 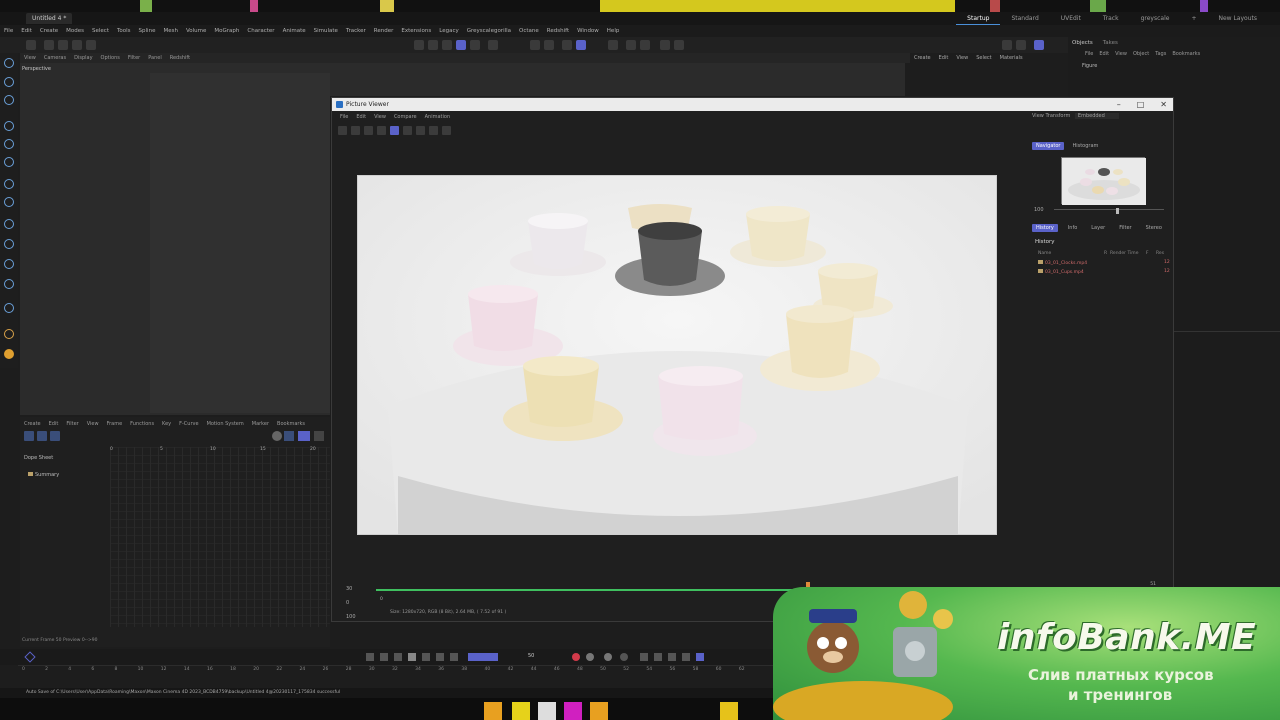 I want to click on obj-menu-edit: Edit, so click(x=1104, y=54).